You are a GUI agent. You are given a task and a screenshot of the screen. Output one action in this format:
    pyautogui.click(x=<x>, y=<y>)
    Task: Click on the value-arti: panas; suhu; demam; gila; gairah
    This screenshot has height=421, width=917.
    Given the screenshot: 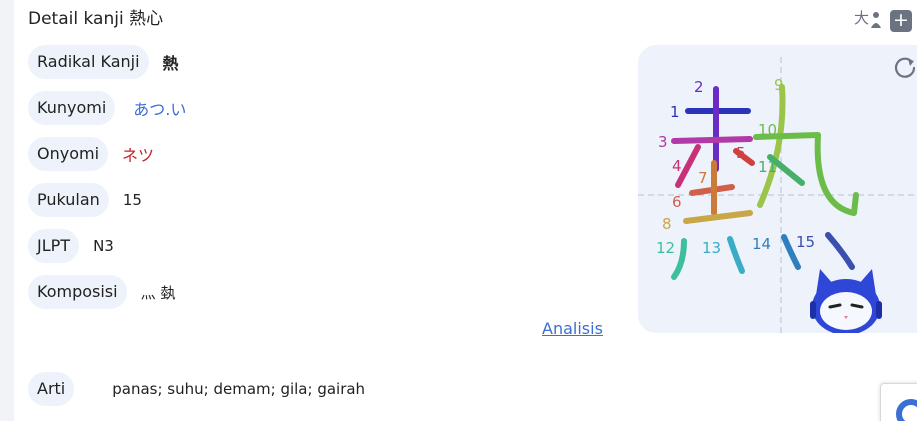 What is the action you would take?
    pyautogui.click(x=239, y=389)
    